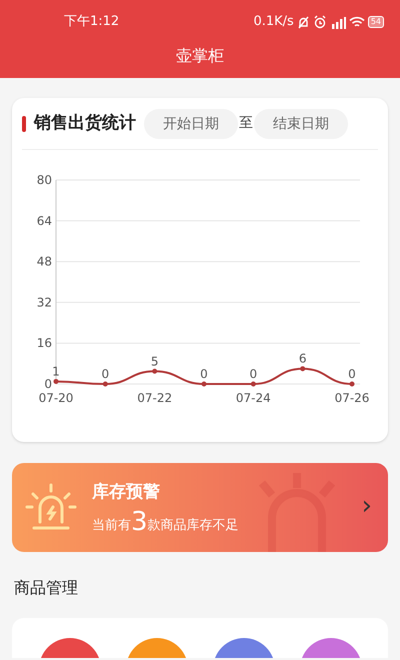  What do you see at coordinates (44, 343) in the screenshot?
I see `y-tick-label: 16` at bounding box center [44, 343].